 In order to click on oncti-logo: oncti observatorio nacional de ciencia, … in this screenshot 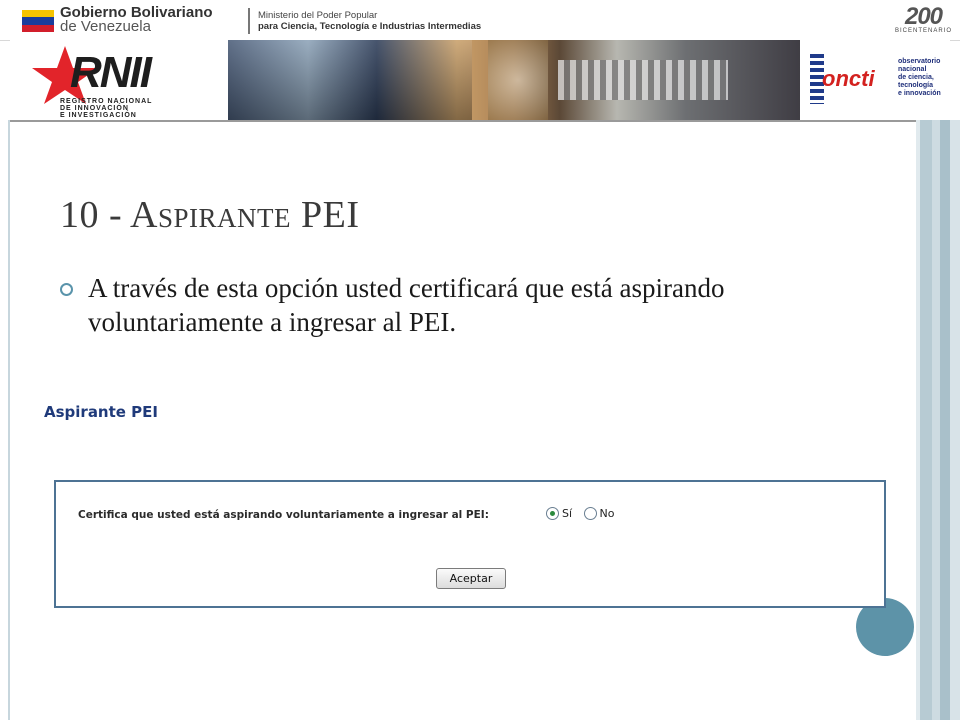, I will do `click(880, 80)`.